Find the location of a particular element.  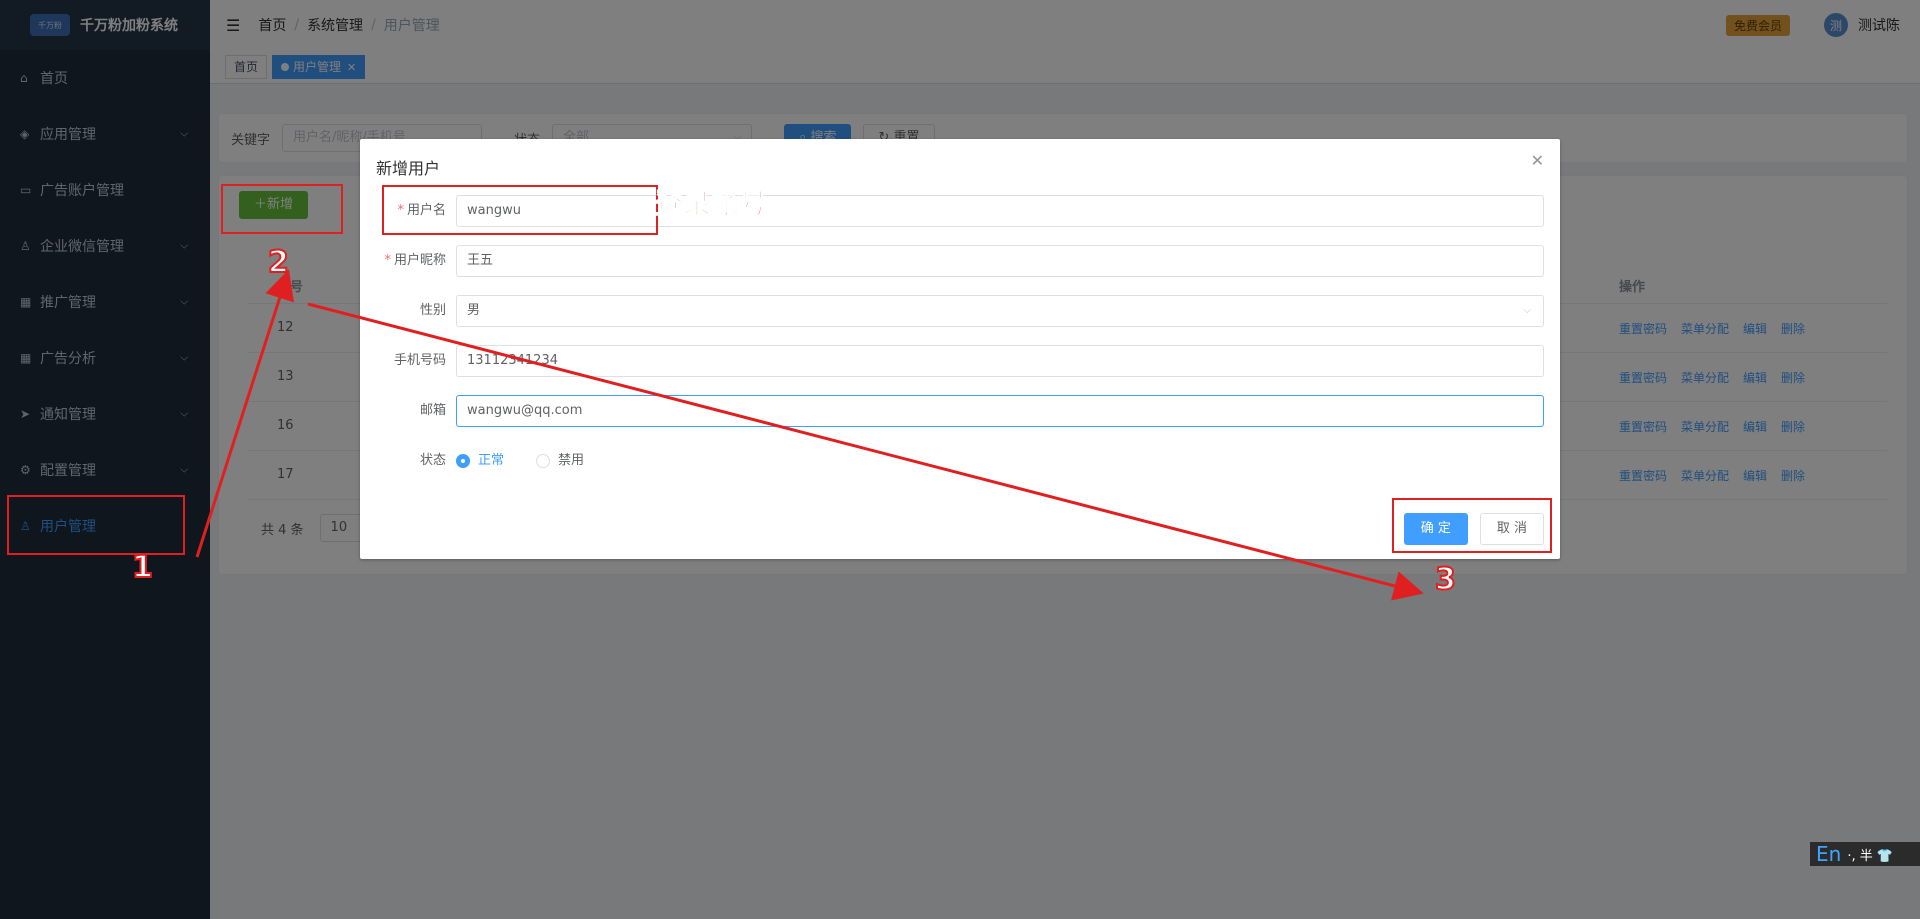

ime-status-bar: En ·, 半 👕 is located at coordinates (1865, 854).